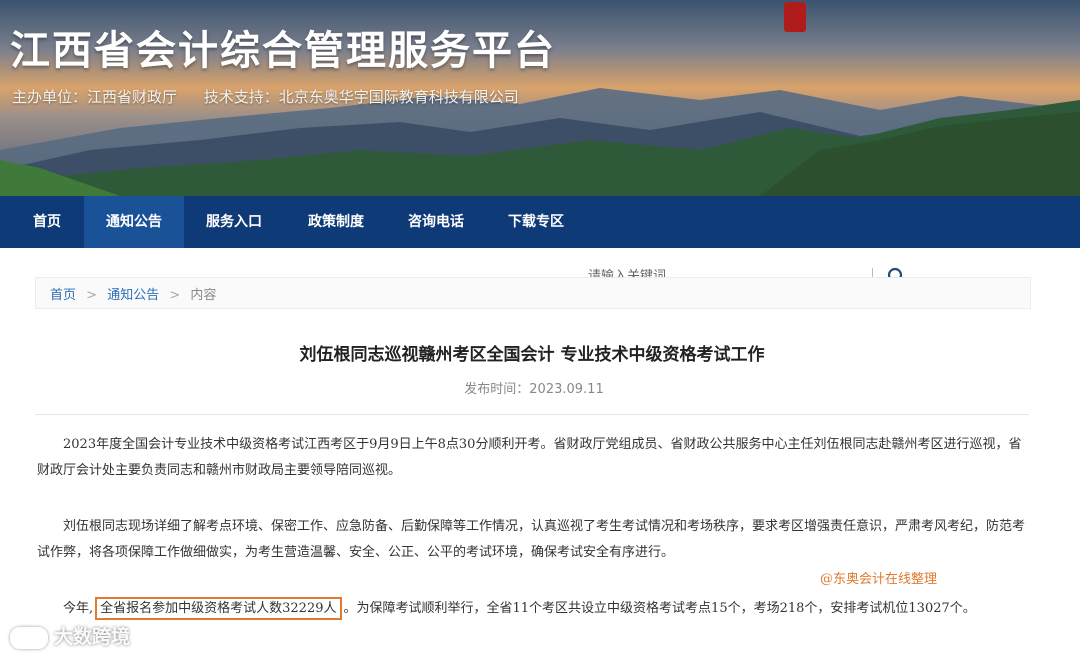 This screenshot has height=656, width=1080. Describe the element at coordinates (63, 295) in the screenshot. I see `breadcrumb-home-link: 首页` at that location.